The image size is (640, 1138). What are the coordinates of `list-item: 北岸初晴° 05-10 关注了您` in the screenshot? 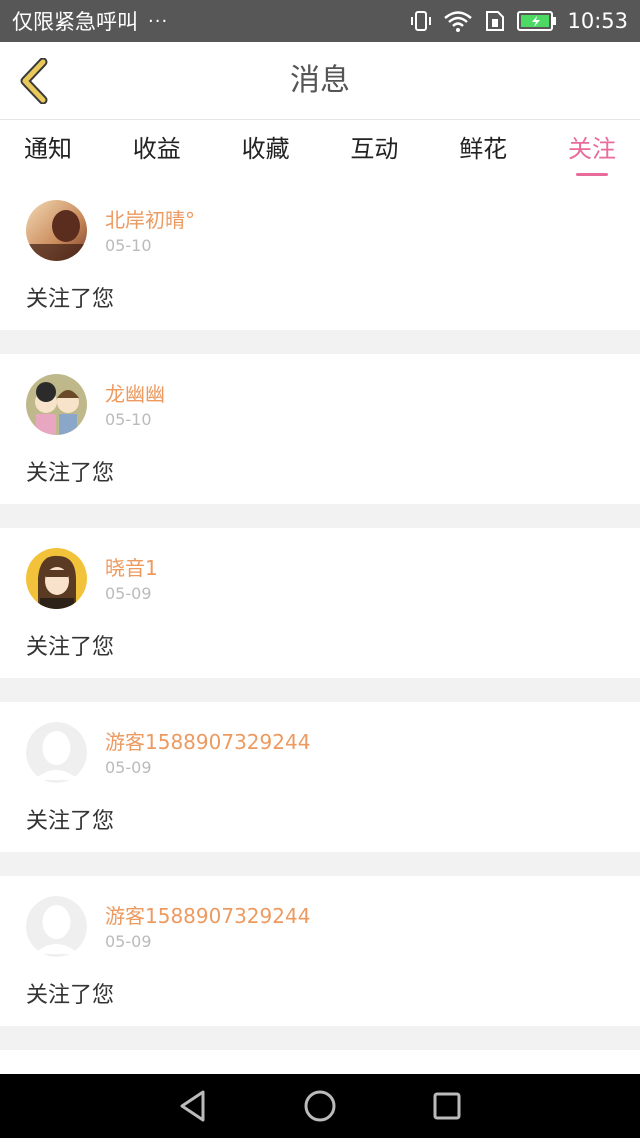 It's located at (320, 255).